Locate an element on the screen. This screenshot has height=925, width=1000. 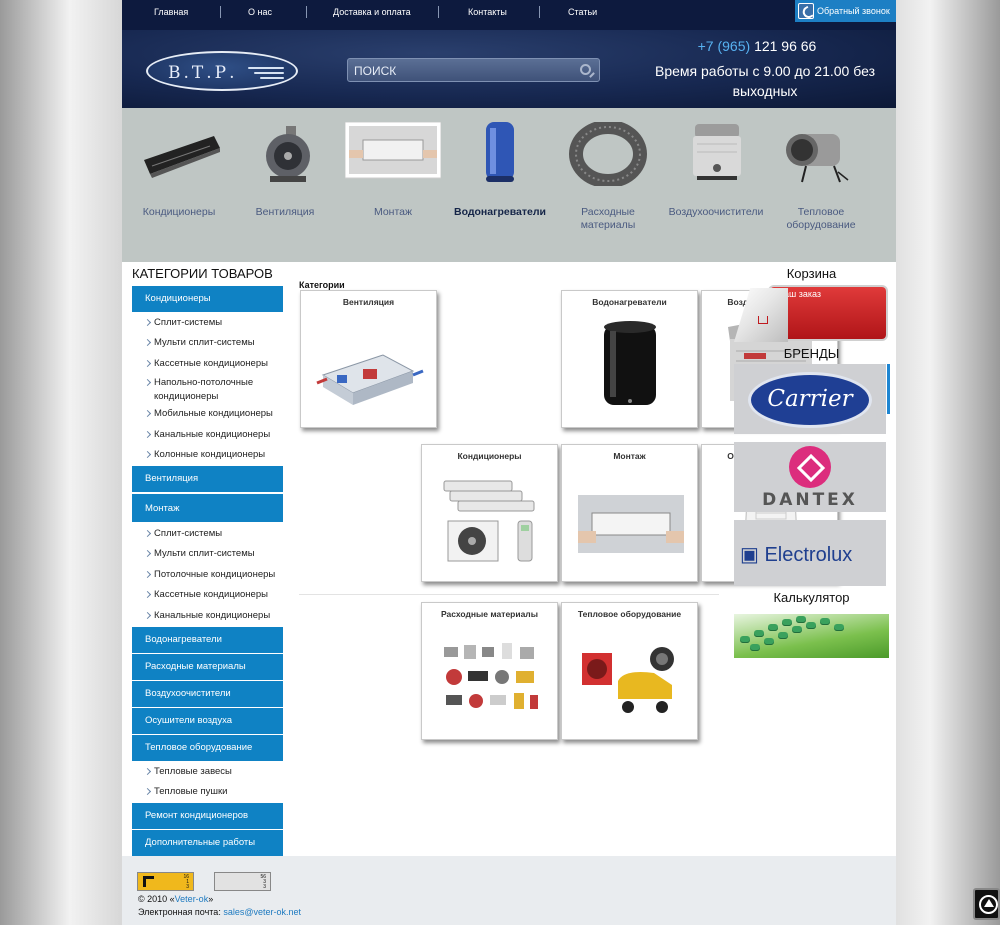
pipe-coil-image is located at coordinates (608, 154).